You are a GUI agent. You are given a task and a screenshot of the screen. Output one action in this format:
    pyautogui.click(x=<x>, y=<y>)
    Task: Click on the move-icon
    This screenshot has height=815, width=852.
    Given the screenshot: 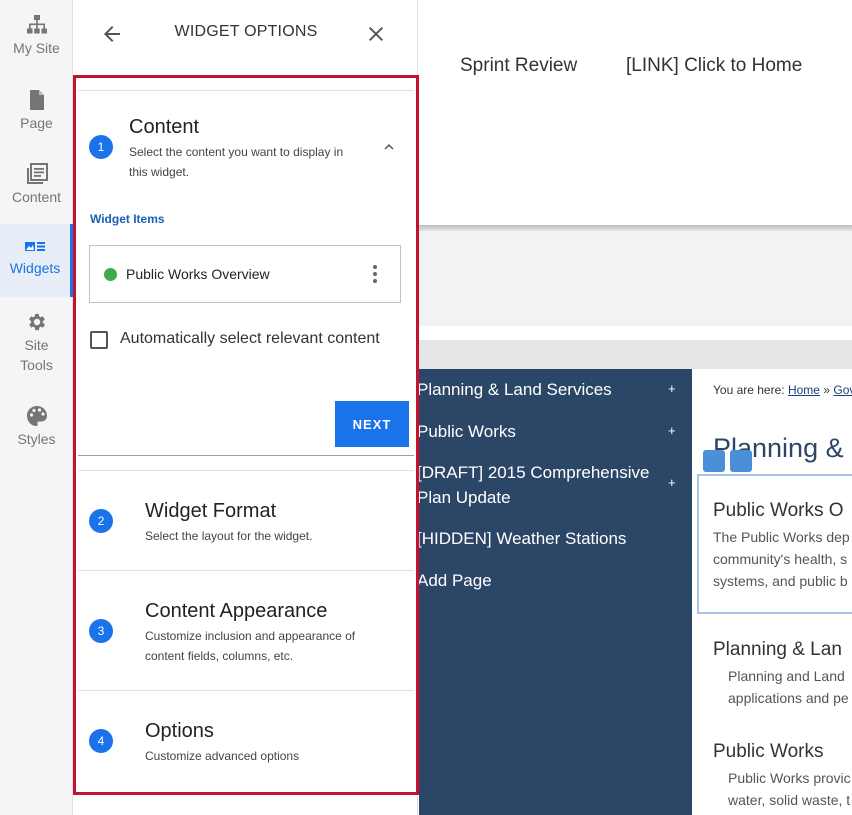 What is the action you would take?
    pyautogui.click(x=714, y=461)
    